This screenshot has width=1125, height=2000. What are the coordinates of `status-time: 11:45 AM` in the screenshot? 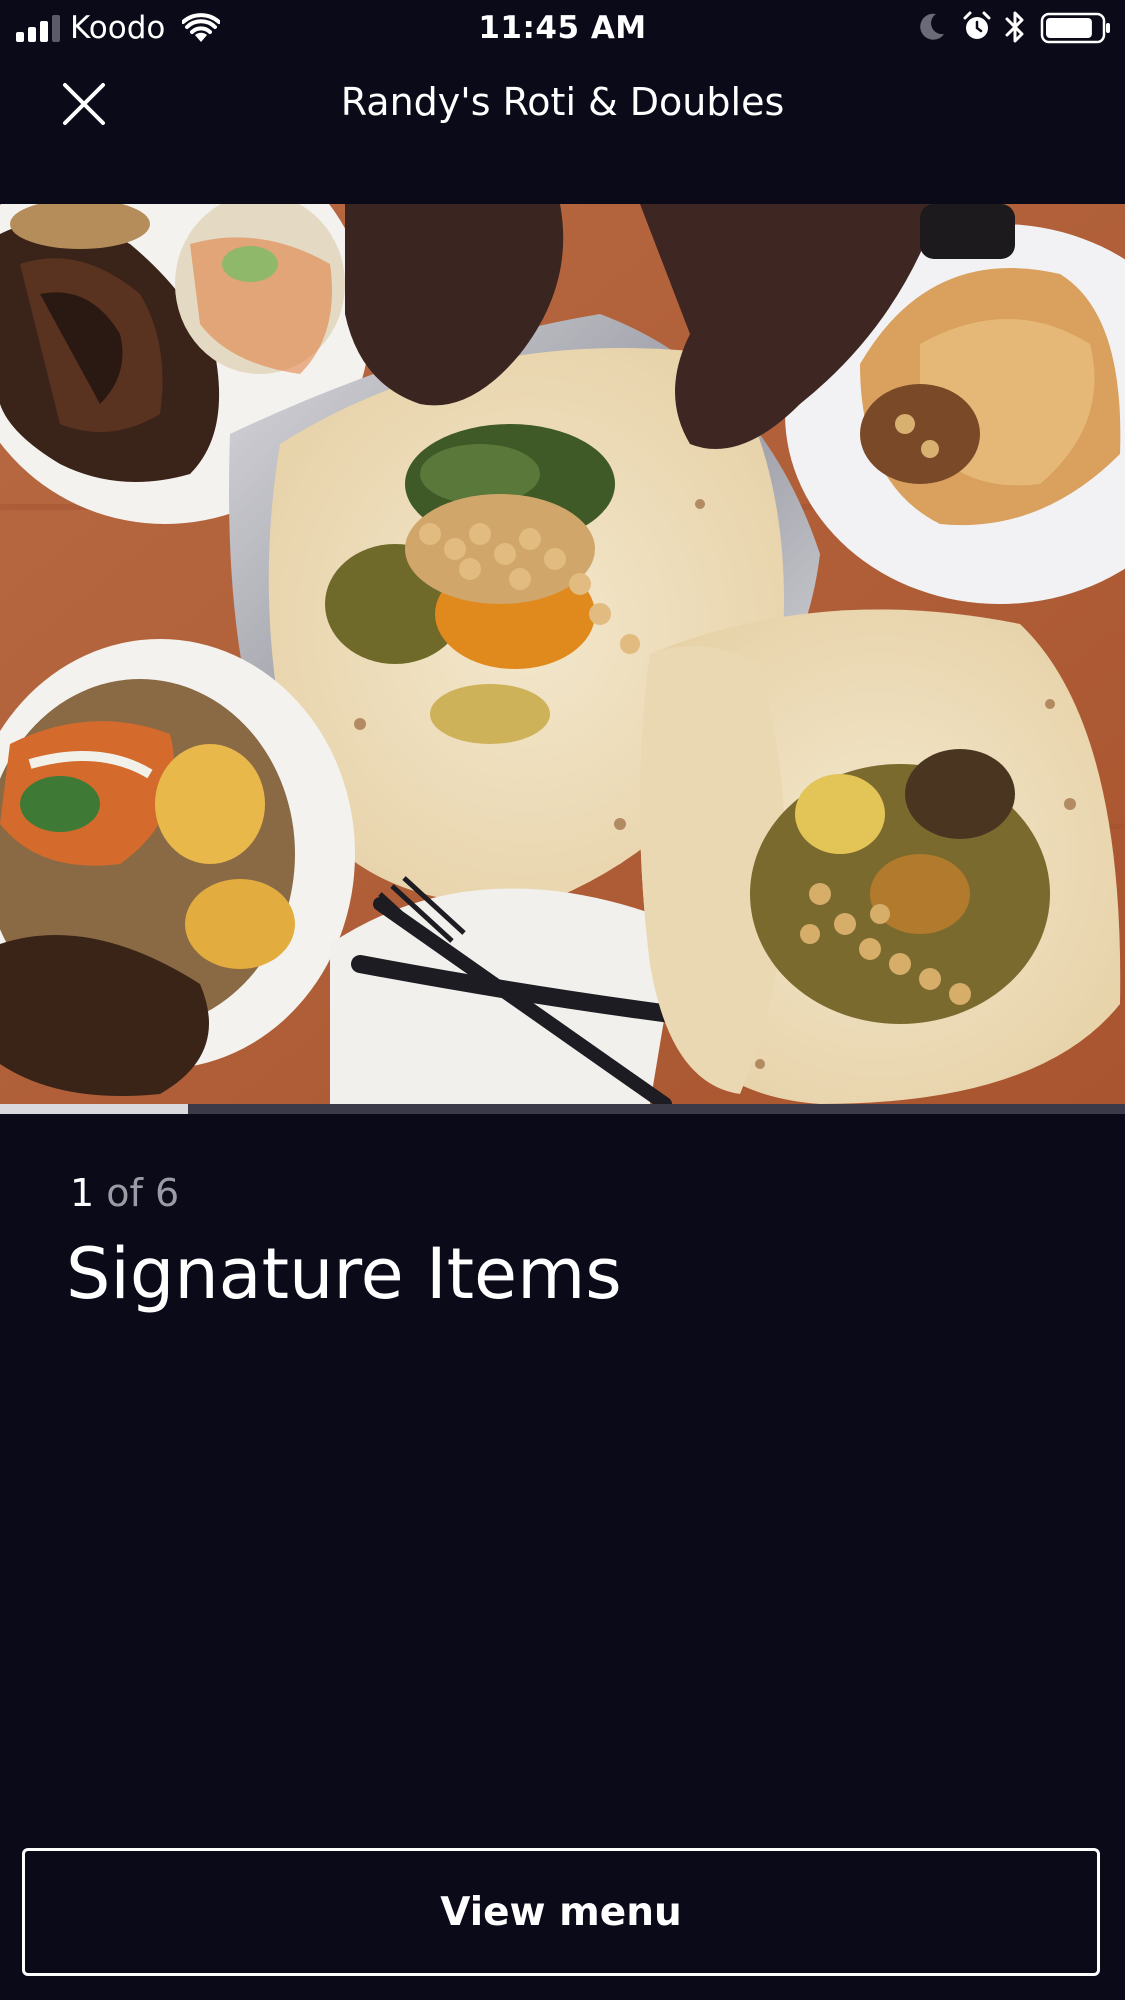 It's located at (562, 28).